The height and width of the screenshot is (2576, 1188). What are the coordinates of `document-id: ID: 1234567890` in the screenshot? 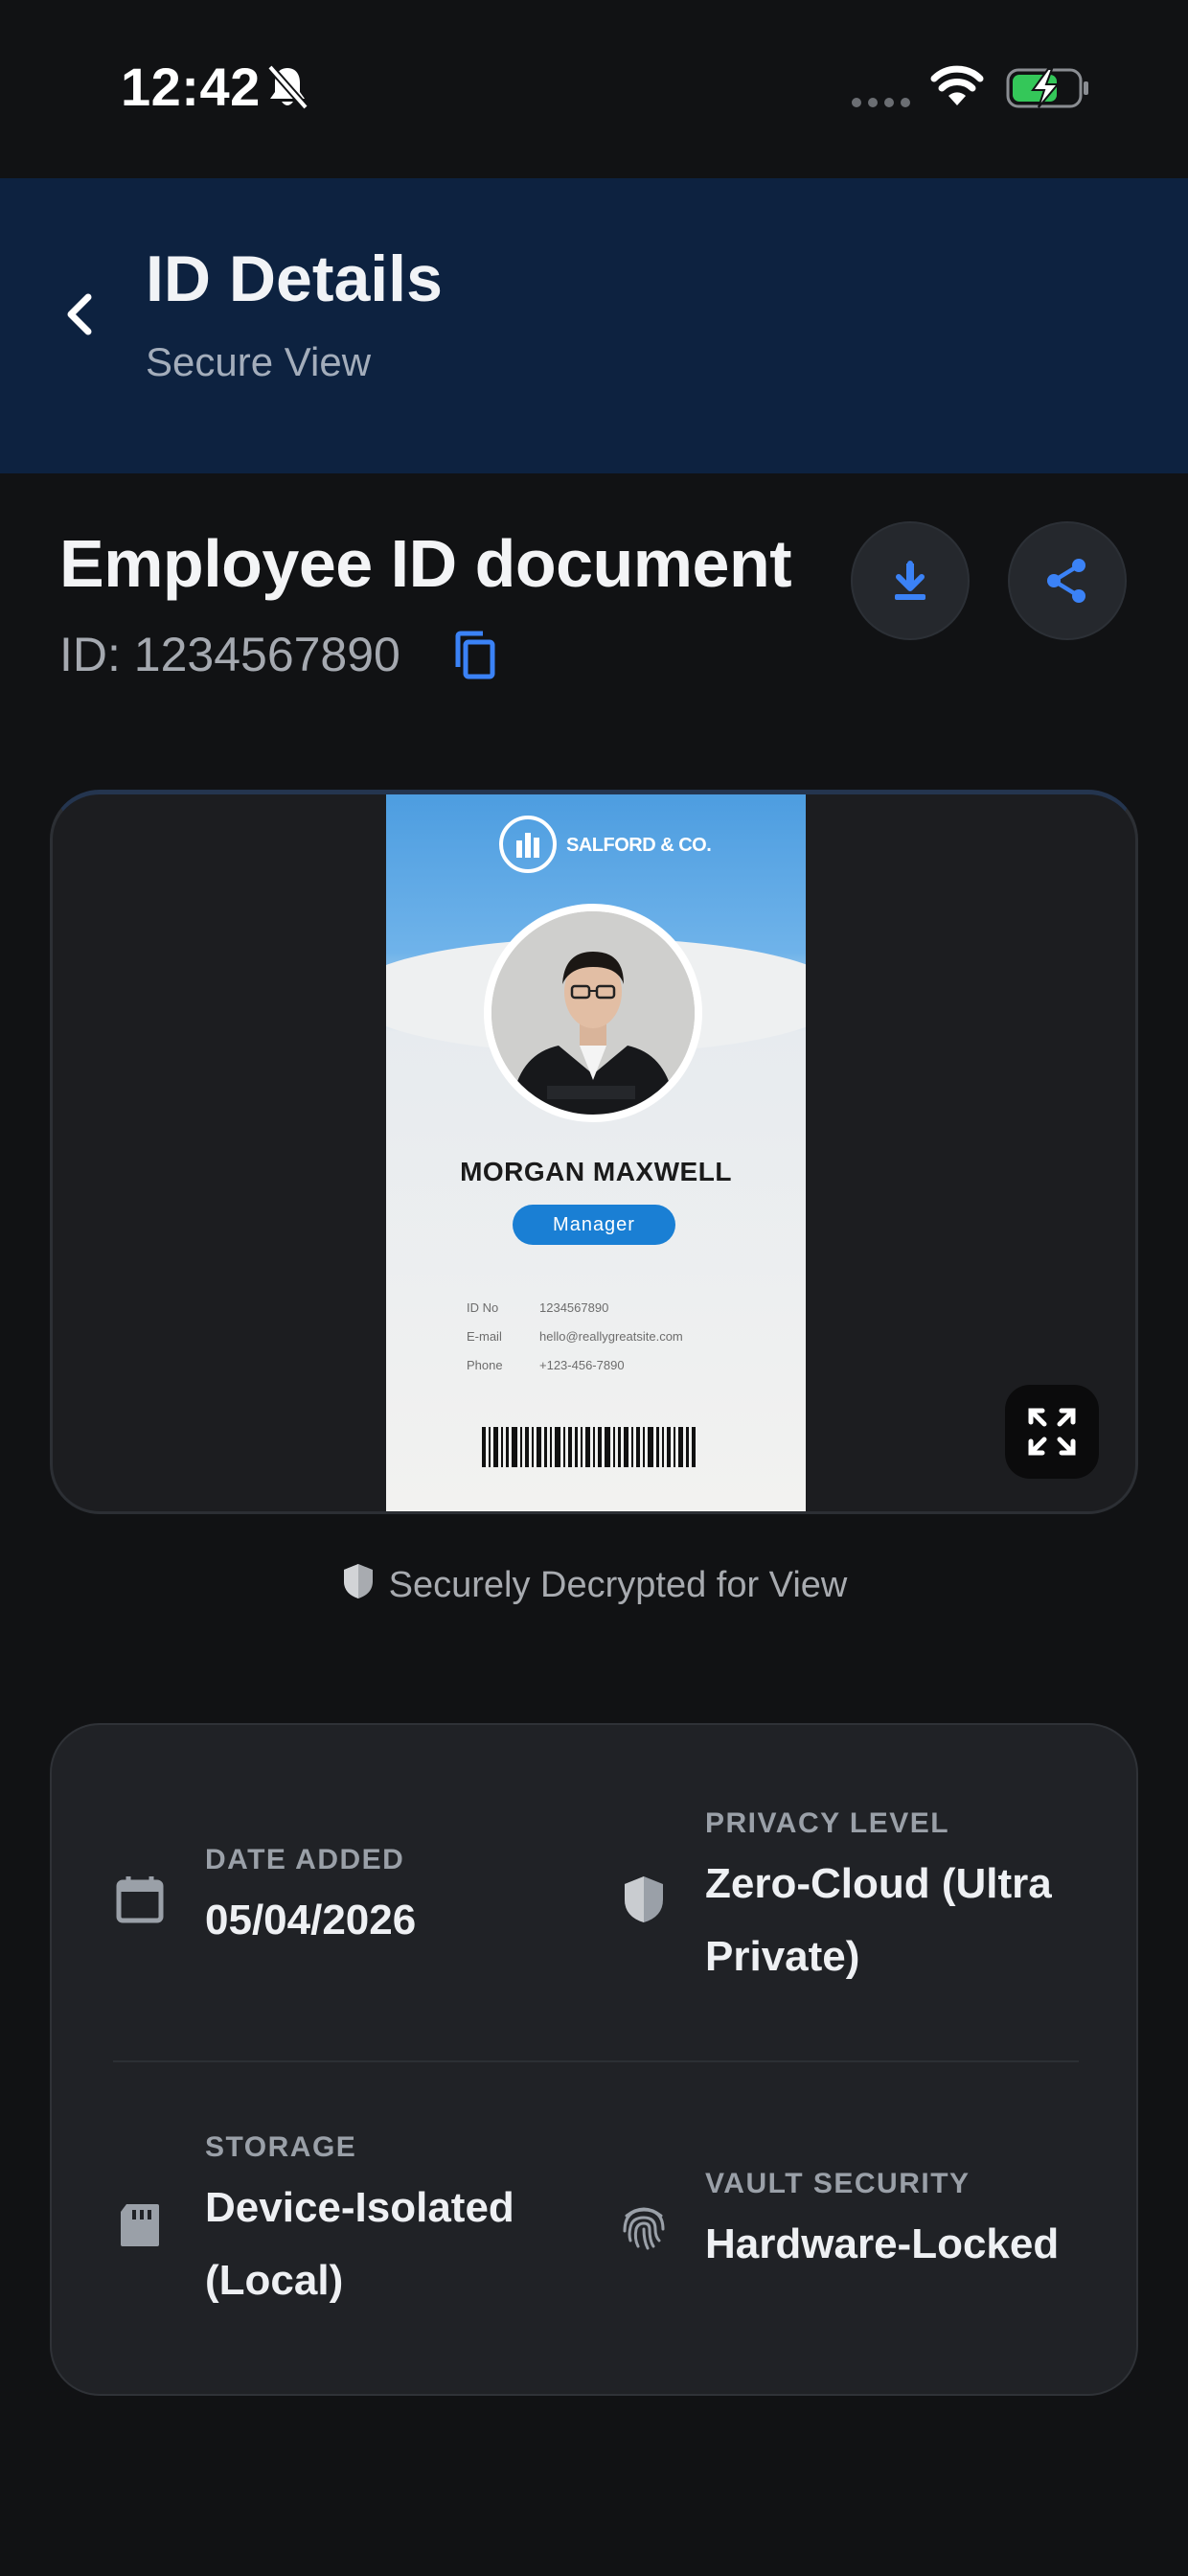 It's located at (229, 654).